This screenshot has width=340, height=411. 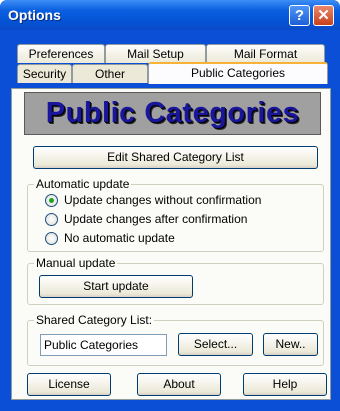 I want to click on shared-category-list-field: Public Categories, so click(x=103, y=345).